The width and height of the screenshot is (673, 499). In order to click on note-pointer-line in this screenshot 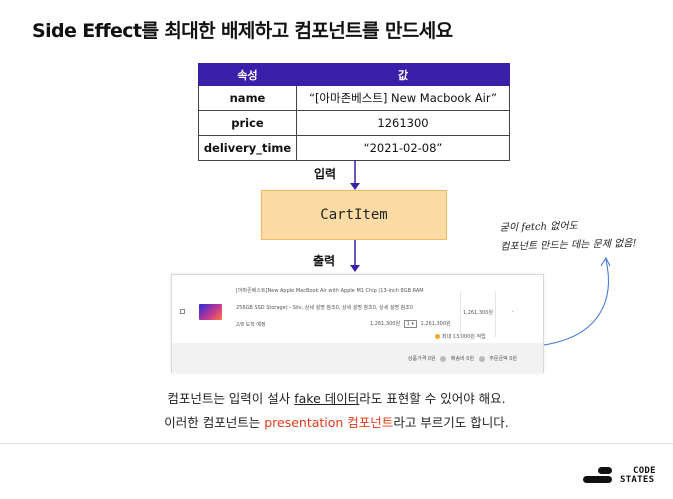, I will do `click(576, 302)`.